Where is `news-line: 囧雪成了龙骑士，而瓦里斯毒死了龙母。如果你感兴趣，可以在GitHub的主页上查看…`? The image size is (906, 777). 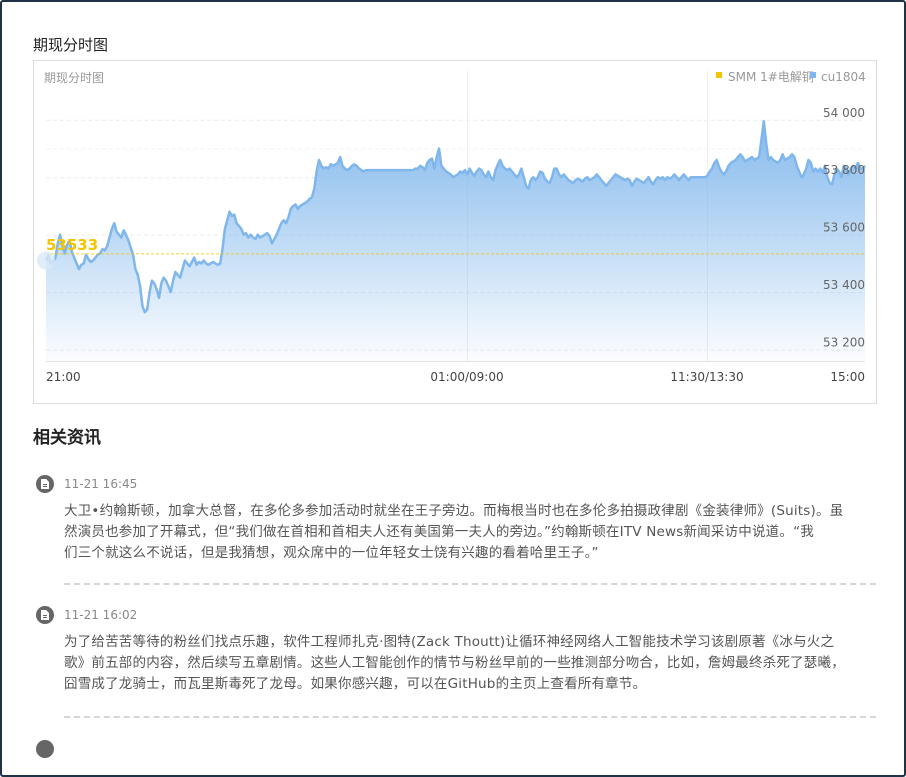
news-line: 囧雪成了龙骑士，而瓦里斯毒死了龙母。如果你感兴趣，可以在GitHub的主页上查看… is located at coordinates (355, 684).